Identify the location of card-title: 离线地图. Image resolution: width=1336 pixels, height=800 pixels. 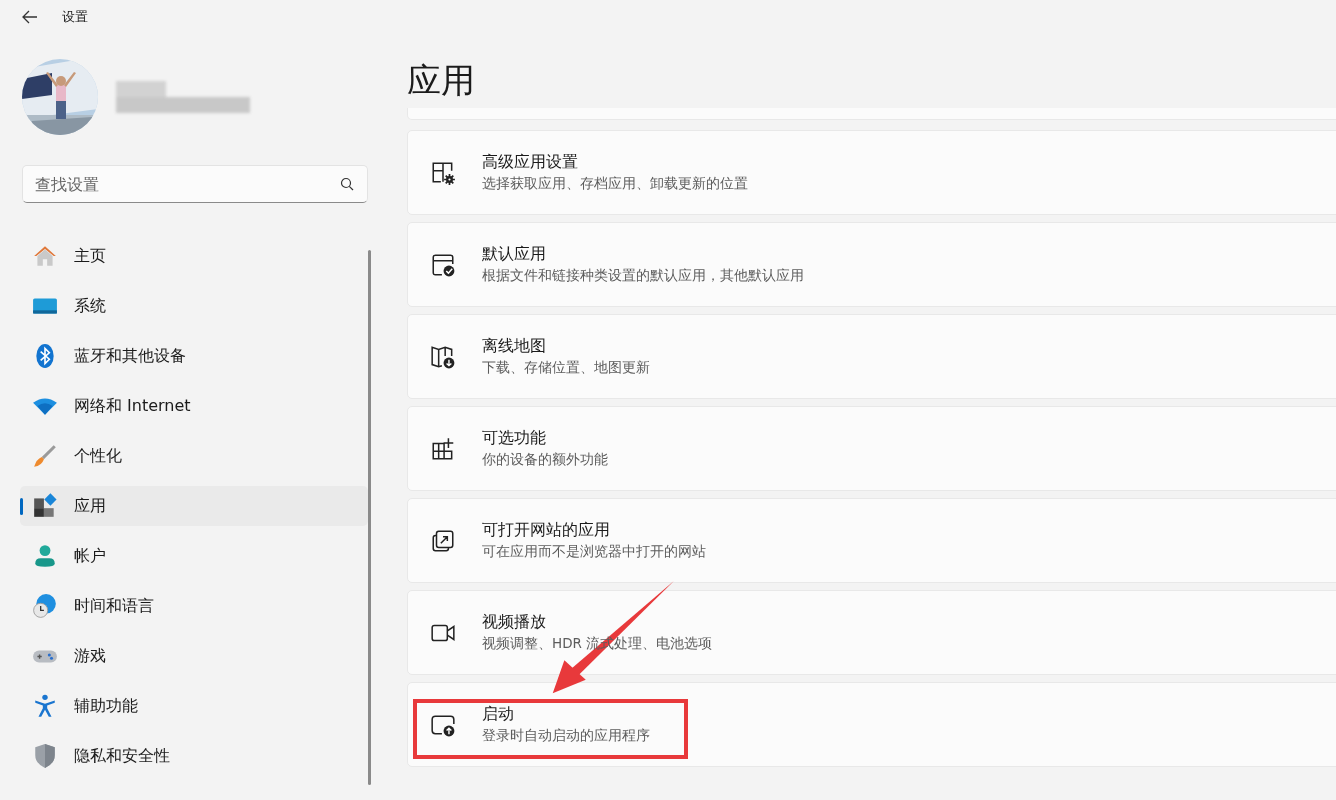
(514, 346).